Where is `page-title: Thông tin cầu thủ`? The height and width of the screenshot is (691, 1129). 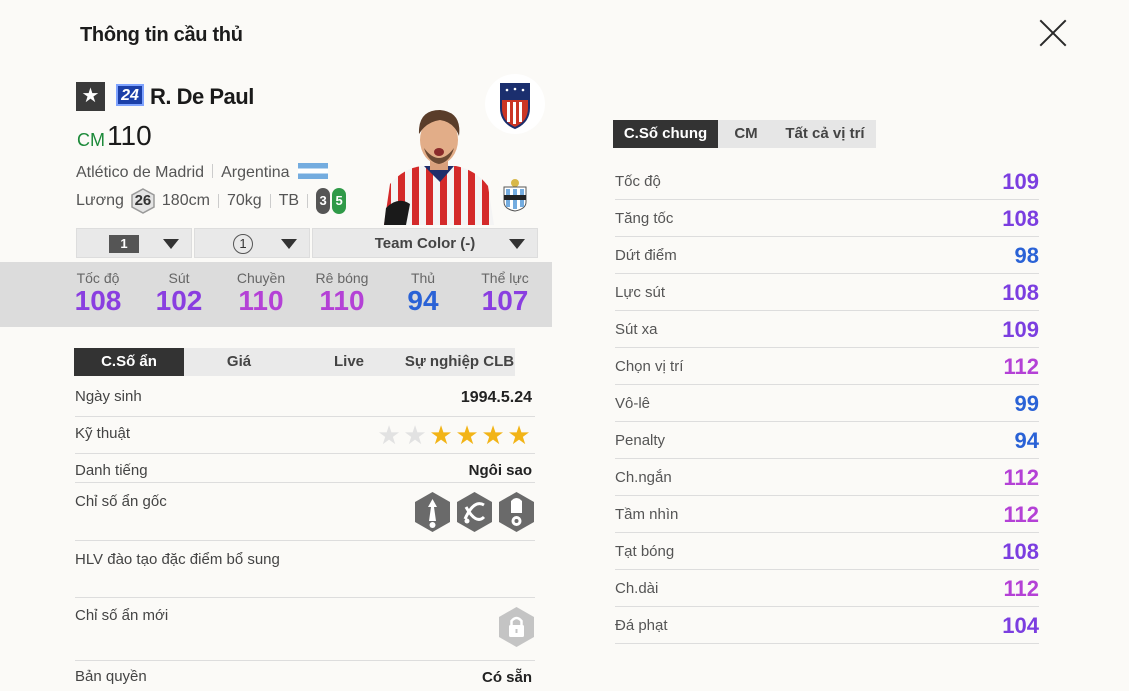
page-title: Thông tin cầu thủ is located at coordinates (161, 35).